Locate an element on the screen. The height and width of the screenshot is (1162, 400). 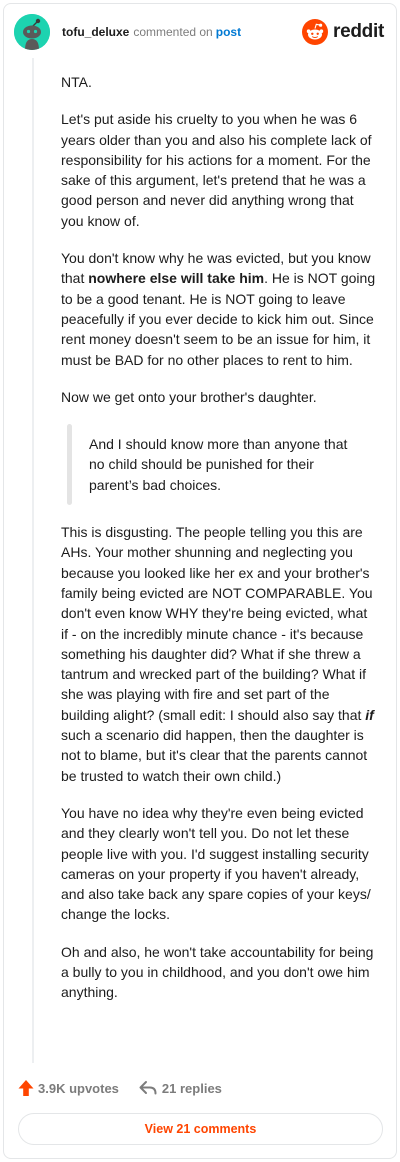
view-comments-button: View 21 comments is located at coordinates (200, 1129).